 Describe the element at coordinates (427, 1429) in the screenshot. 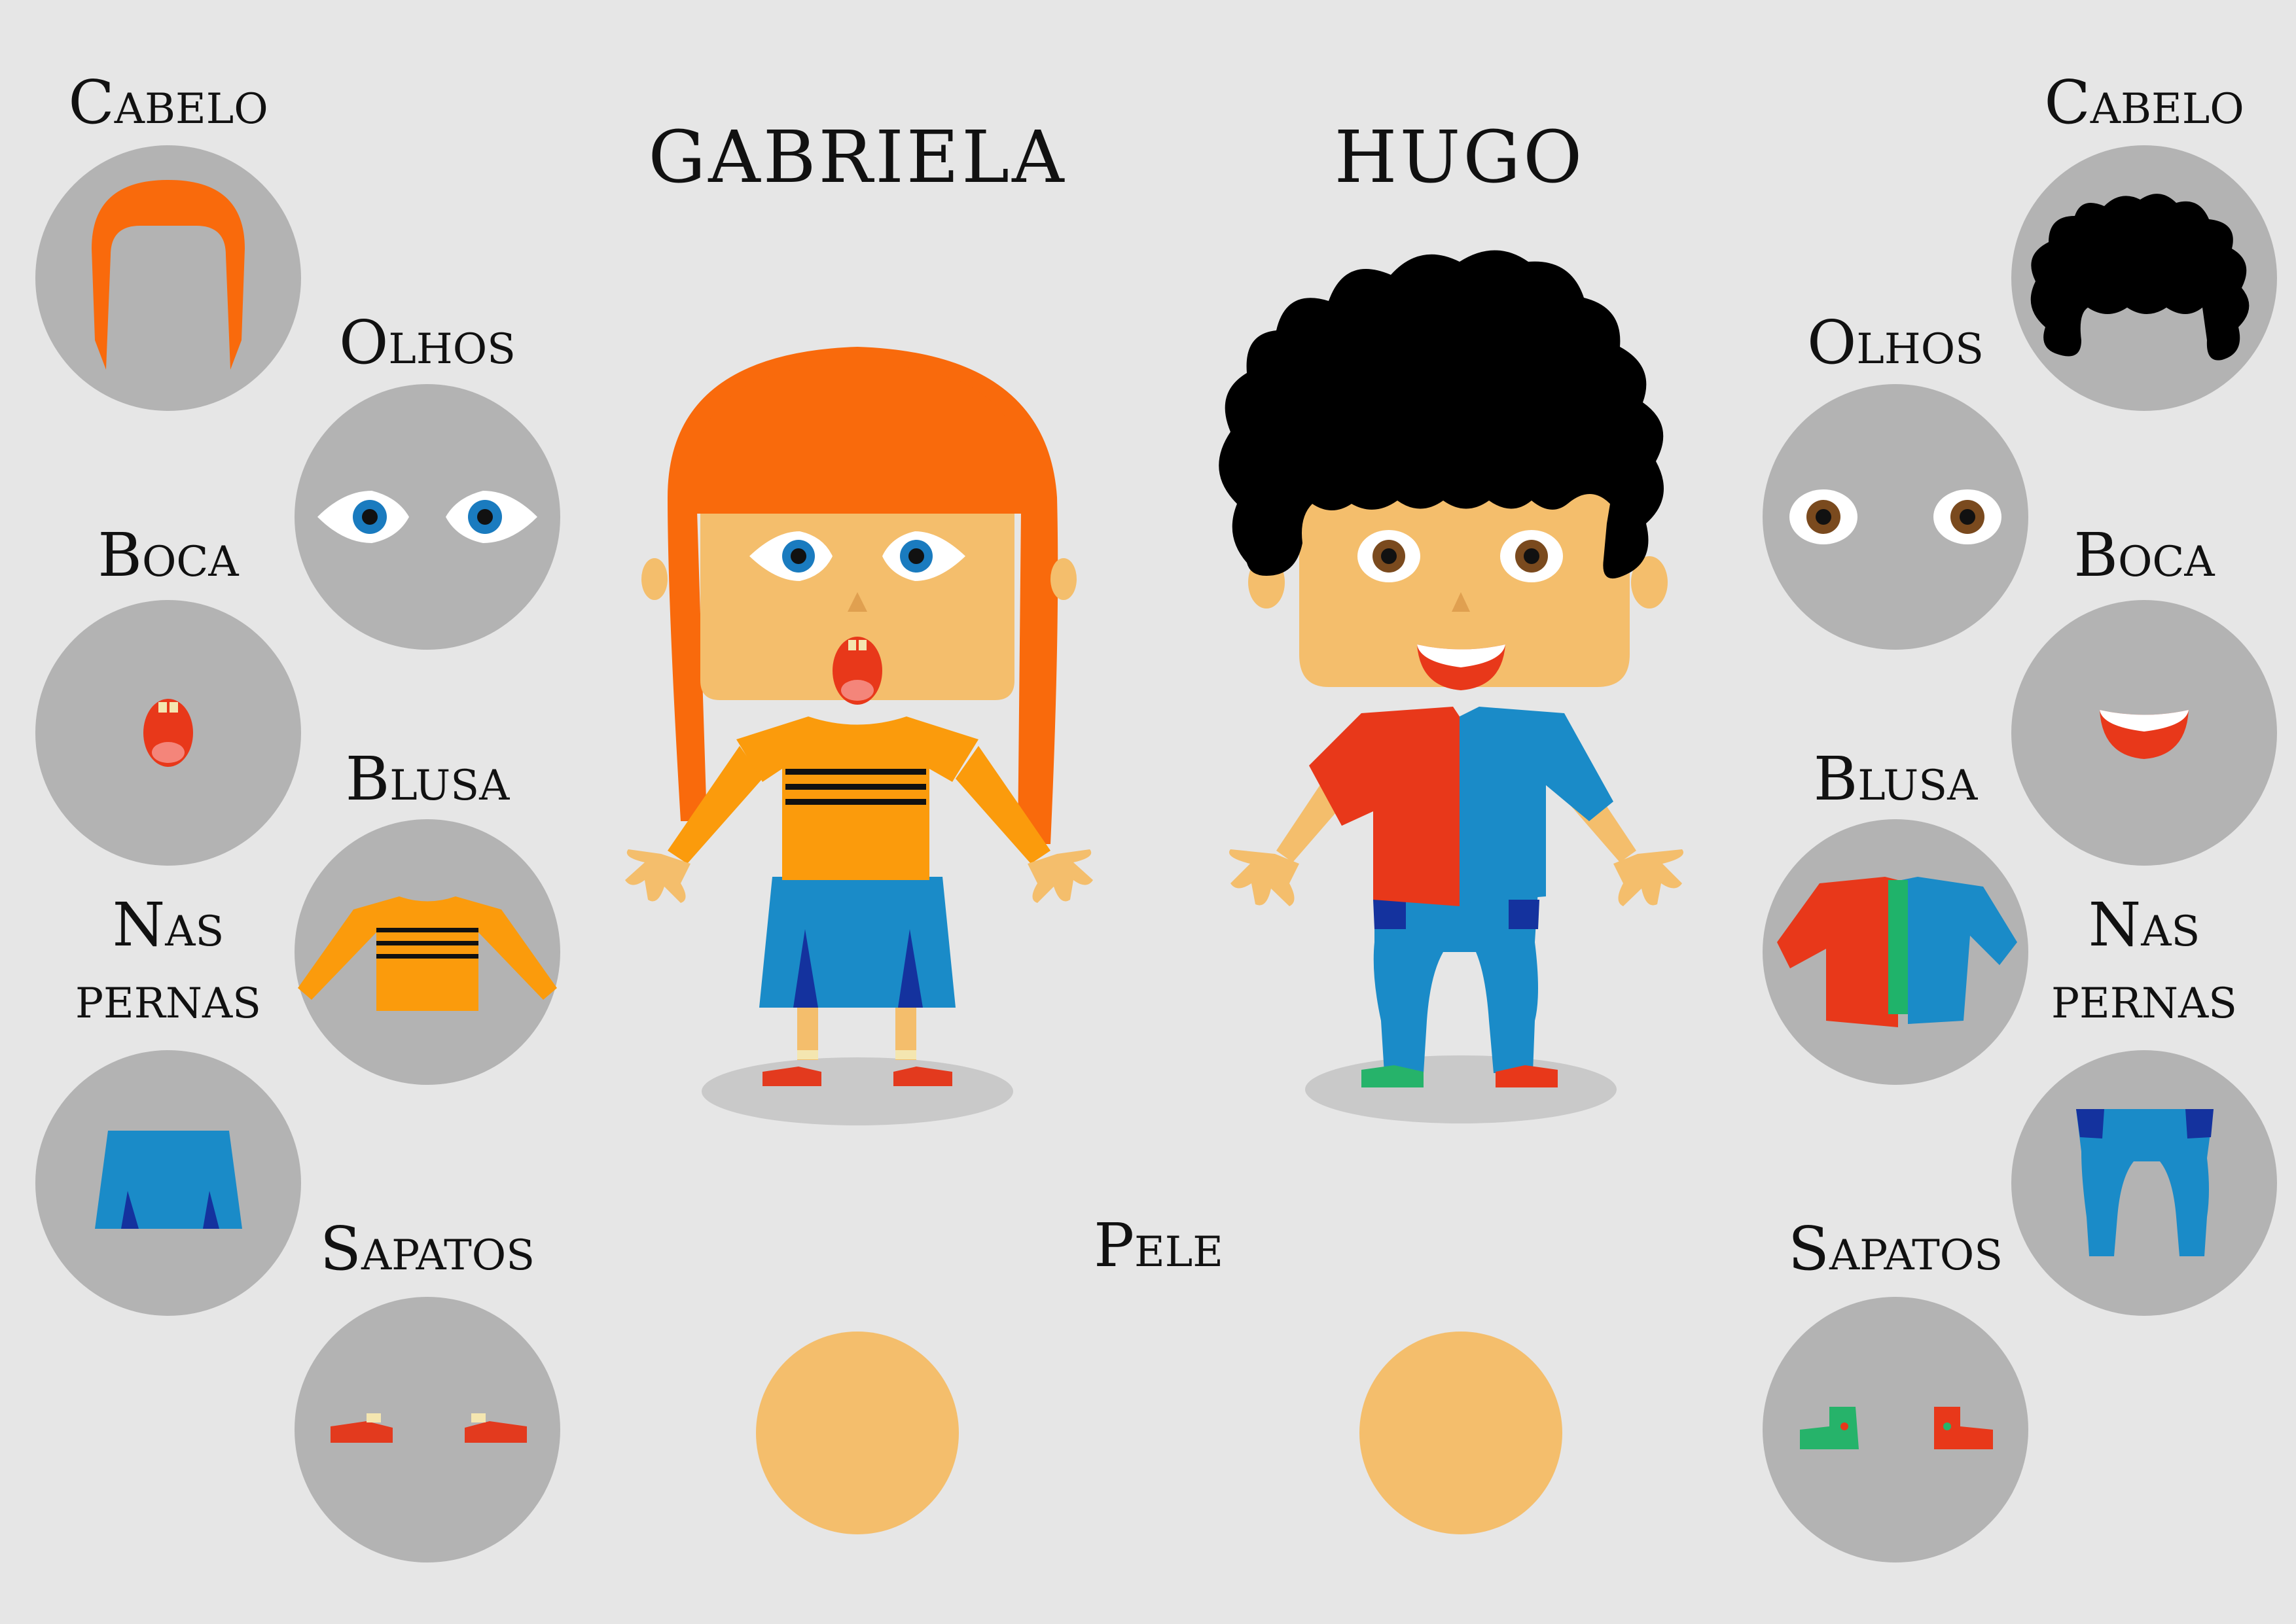

I see `gabriela-shoes-option` at that location.